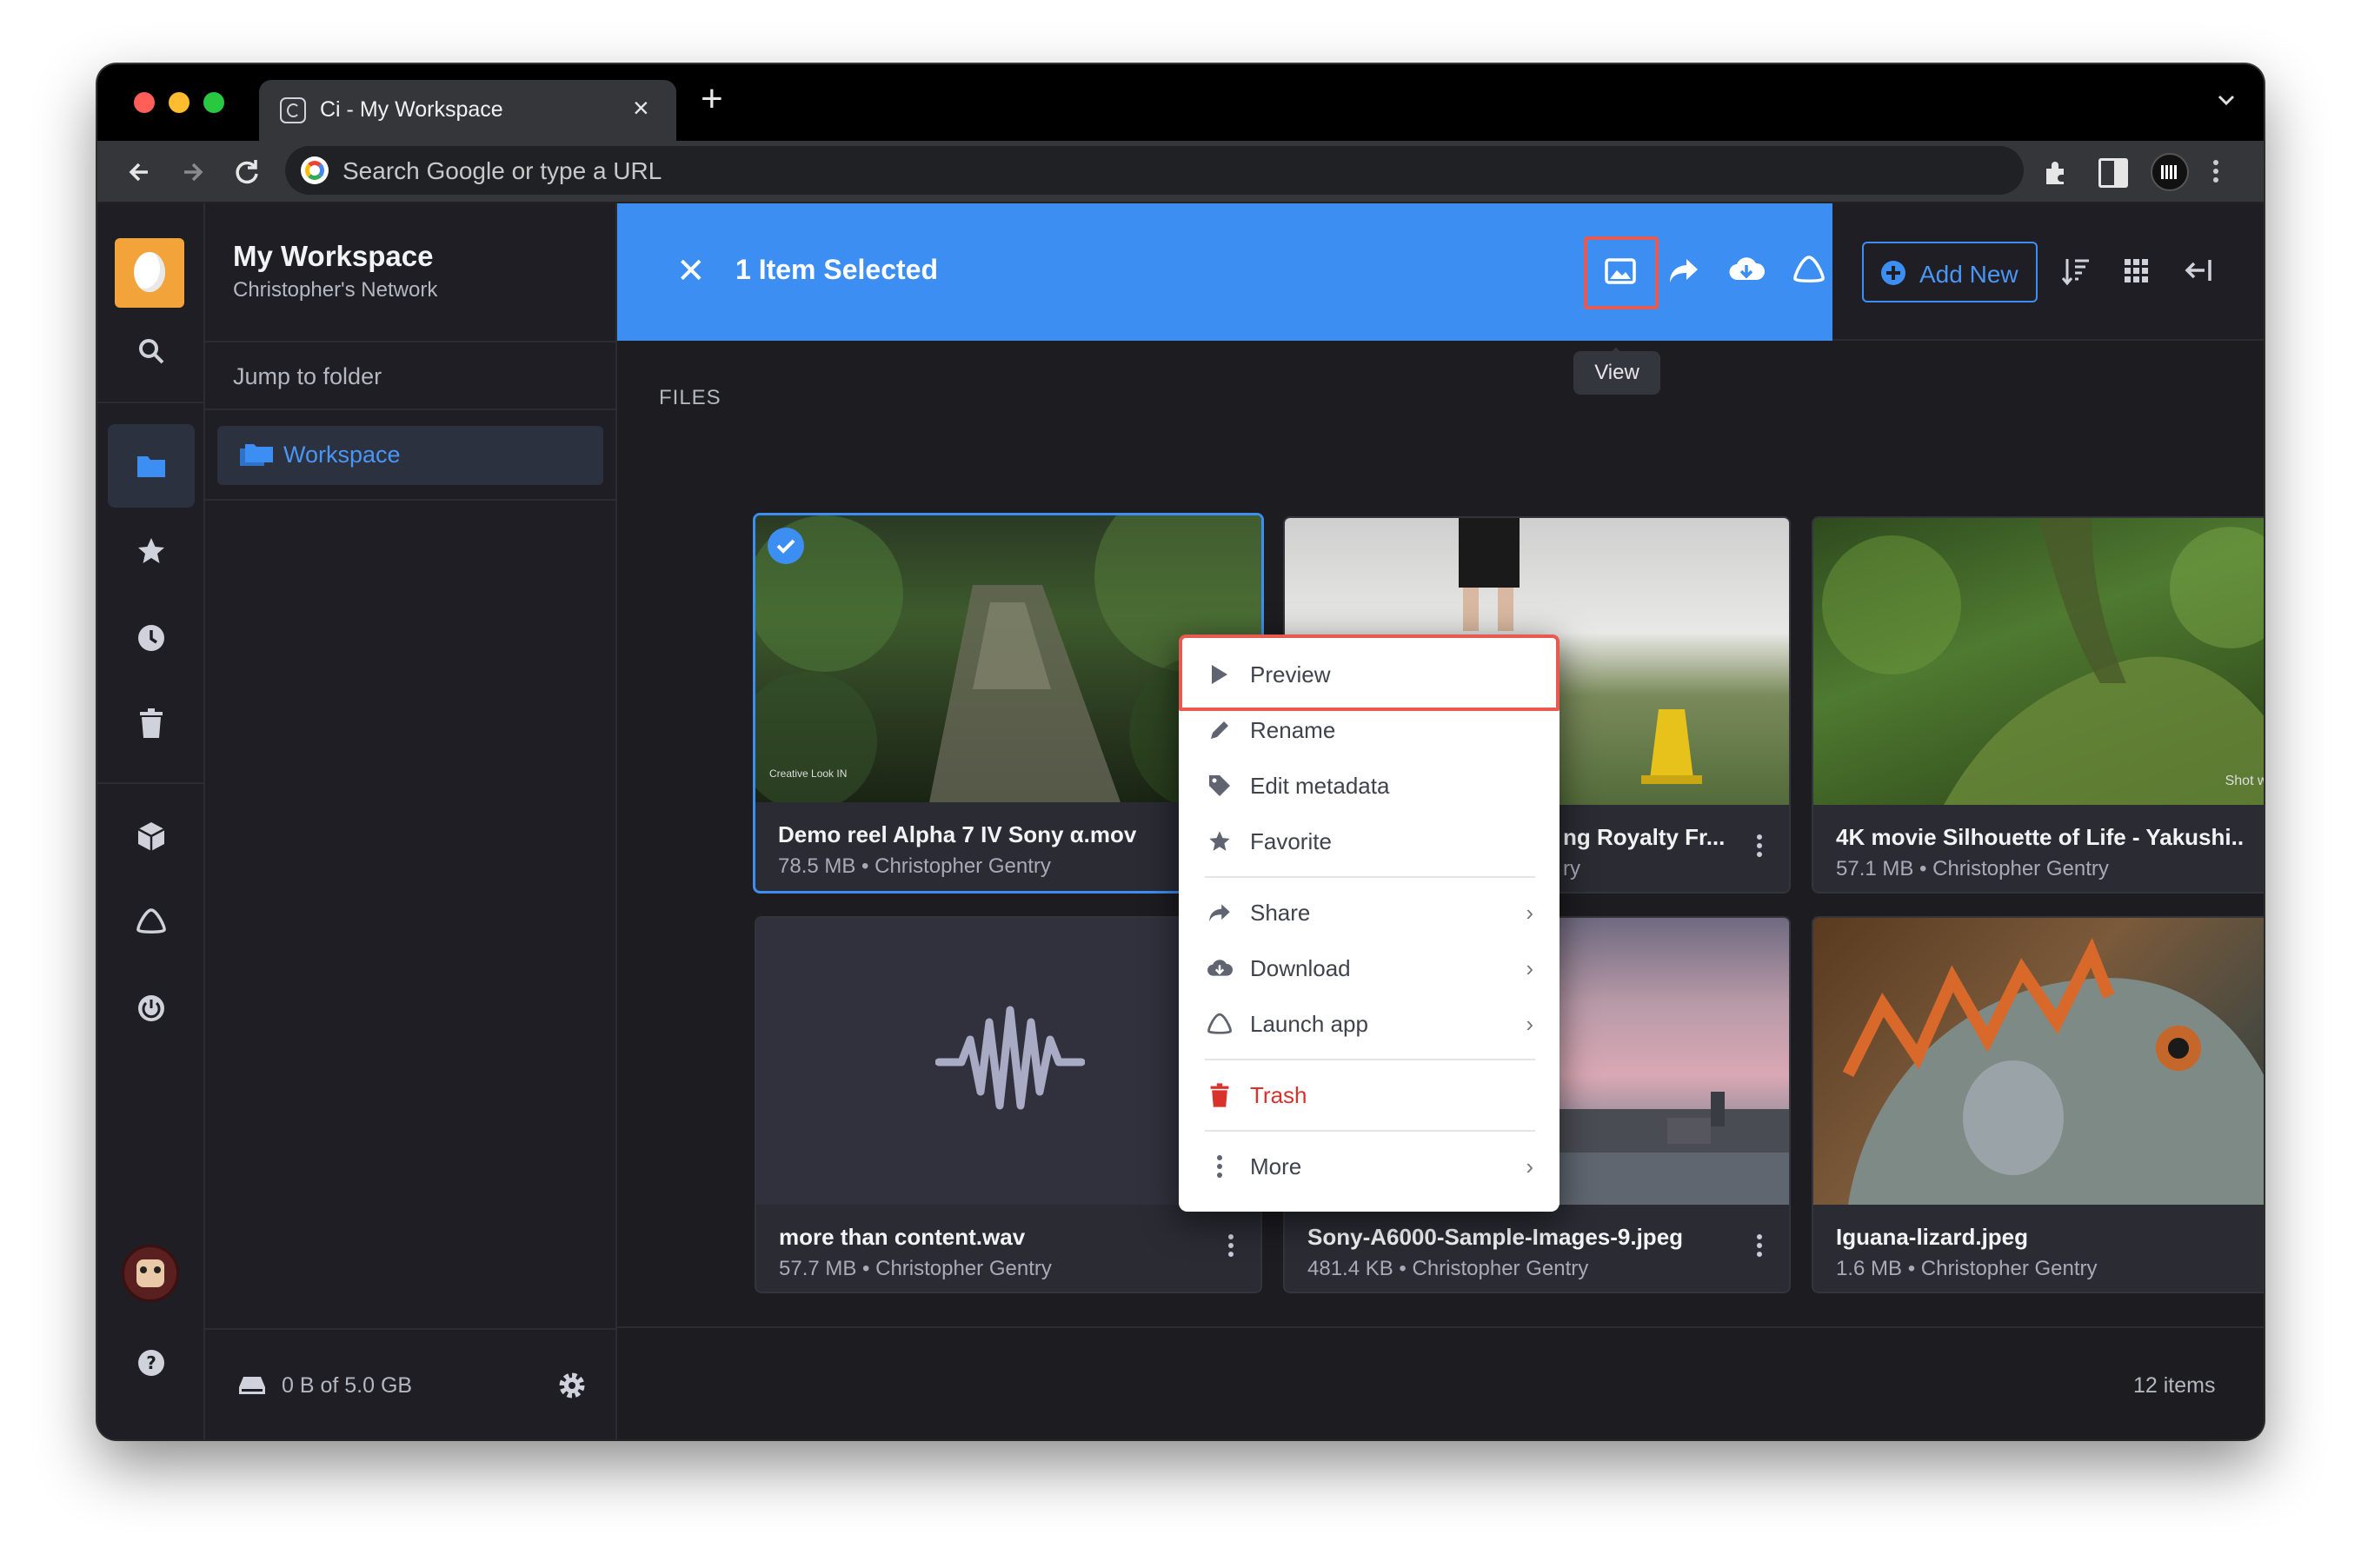 Image resolution: width=2361 pixels, height=1568 pixels. I want to click on menu-item-preview: Preview, so click(1369, 674).